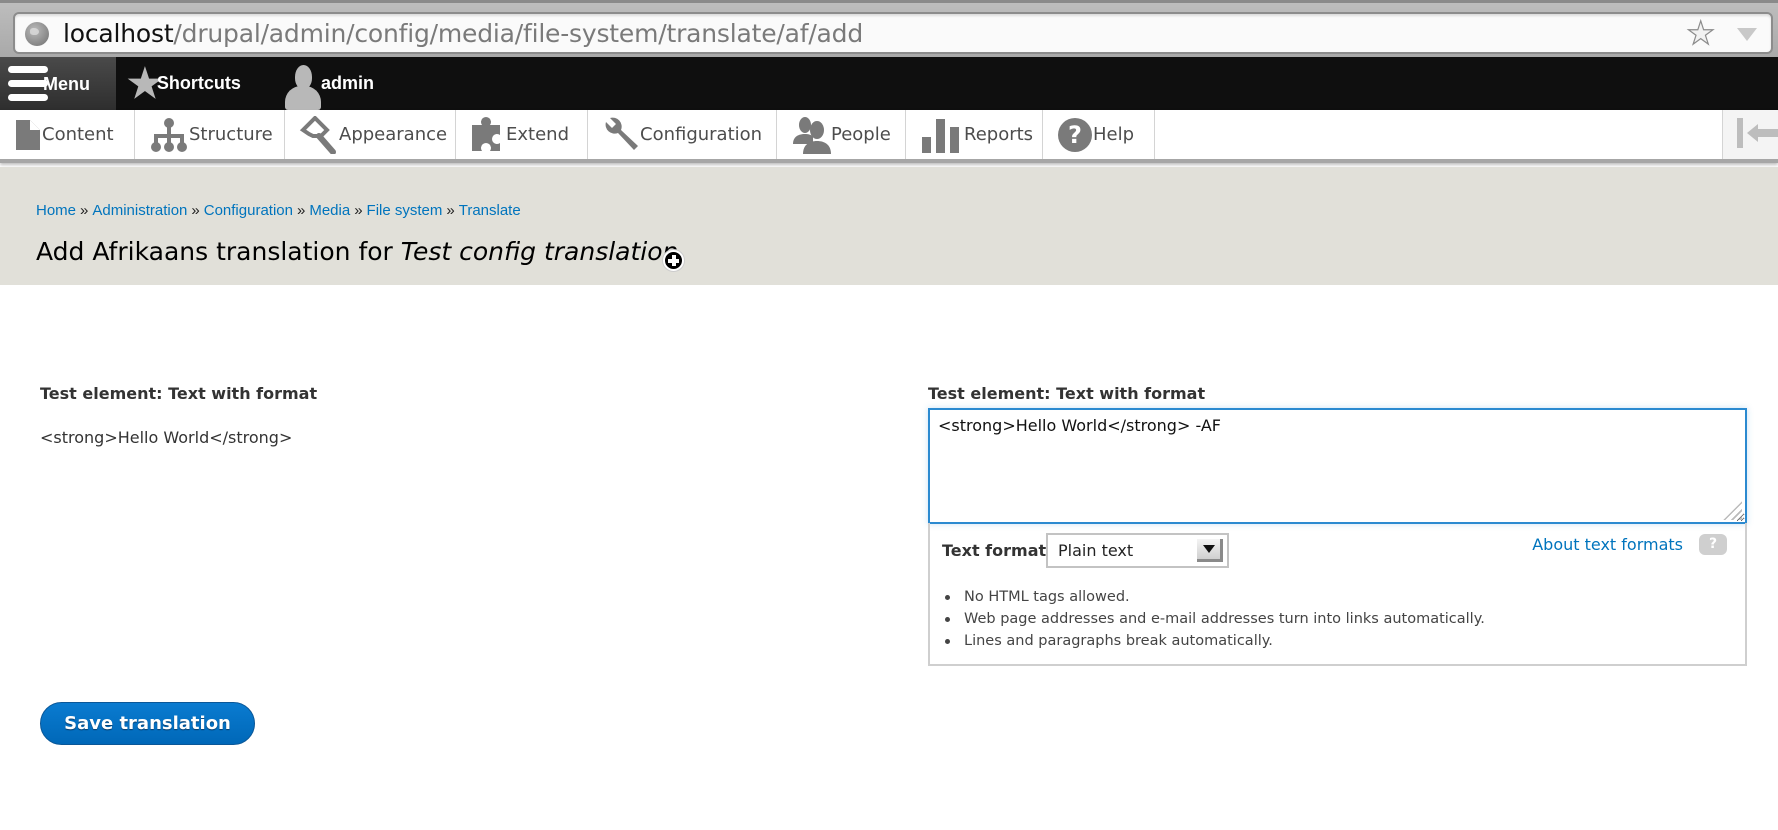 This screenshot has height=830, width=1778. Describe the element at coordinates (1701, 32) in the screenshot. I see `bookmark-star-icon: ★` at that location.